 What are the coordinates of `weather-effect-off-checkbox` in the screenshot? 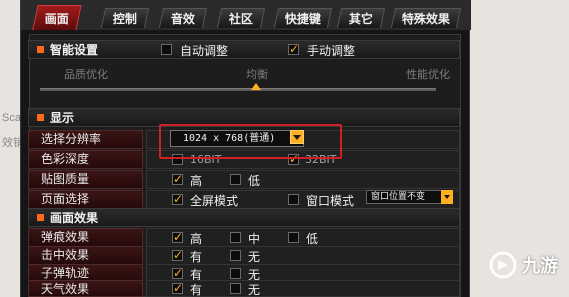 It's located at (235, 288).